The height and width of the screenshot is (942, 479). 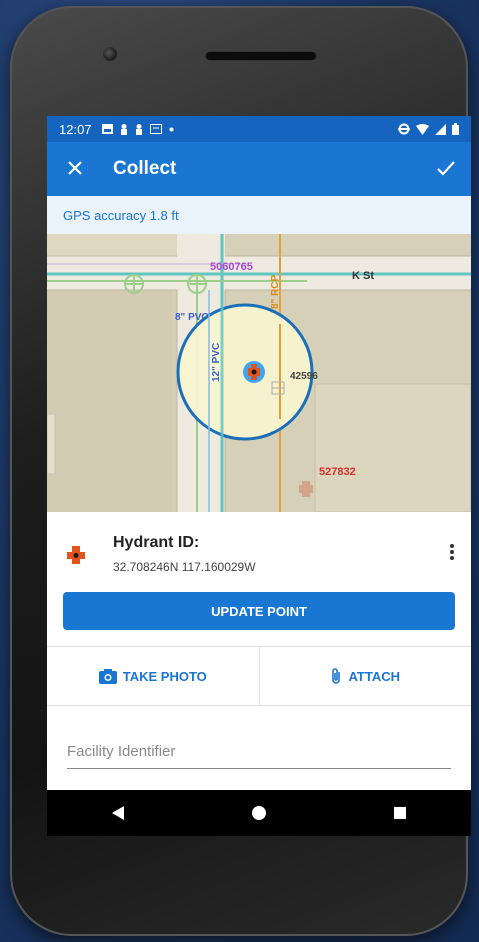 I want to click on android-nav-bar, so click(x=259, y=813).